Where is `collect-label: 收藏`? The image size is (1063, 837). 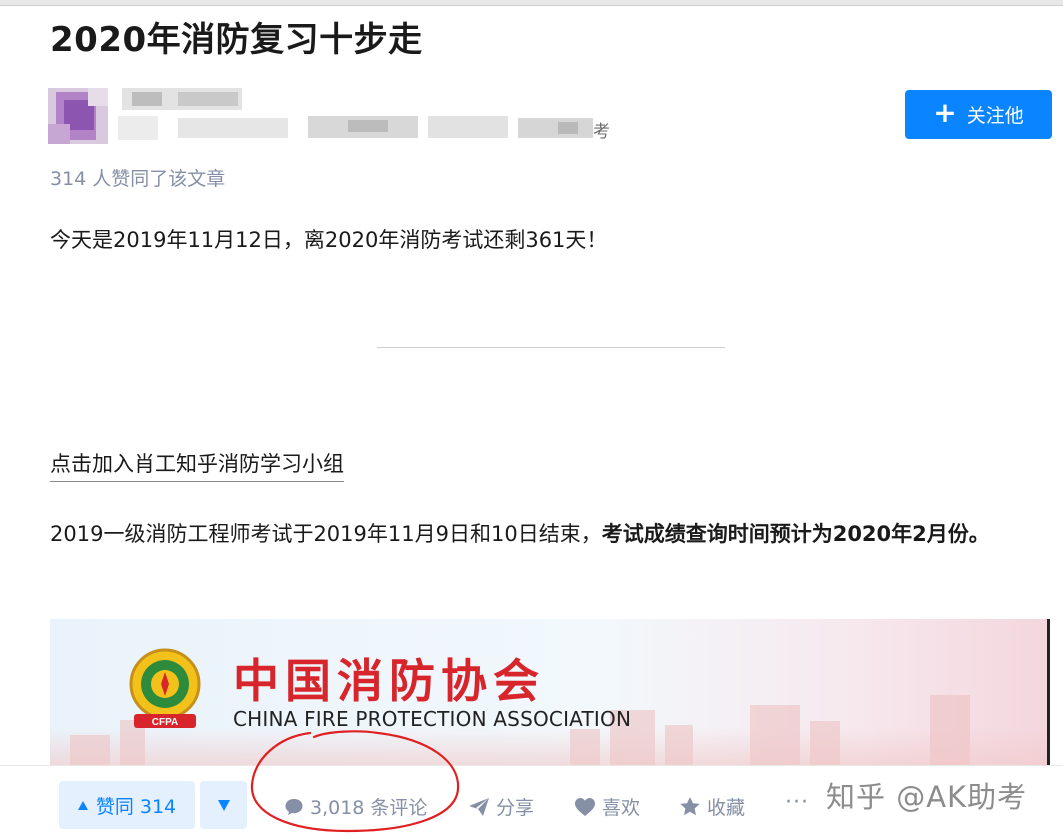
collect-label: 收藏 is located at coordinates (726, 808).